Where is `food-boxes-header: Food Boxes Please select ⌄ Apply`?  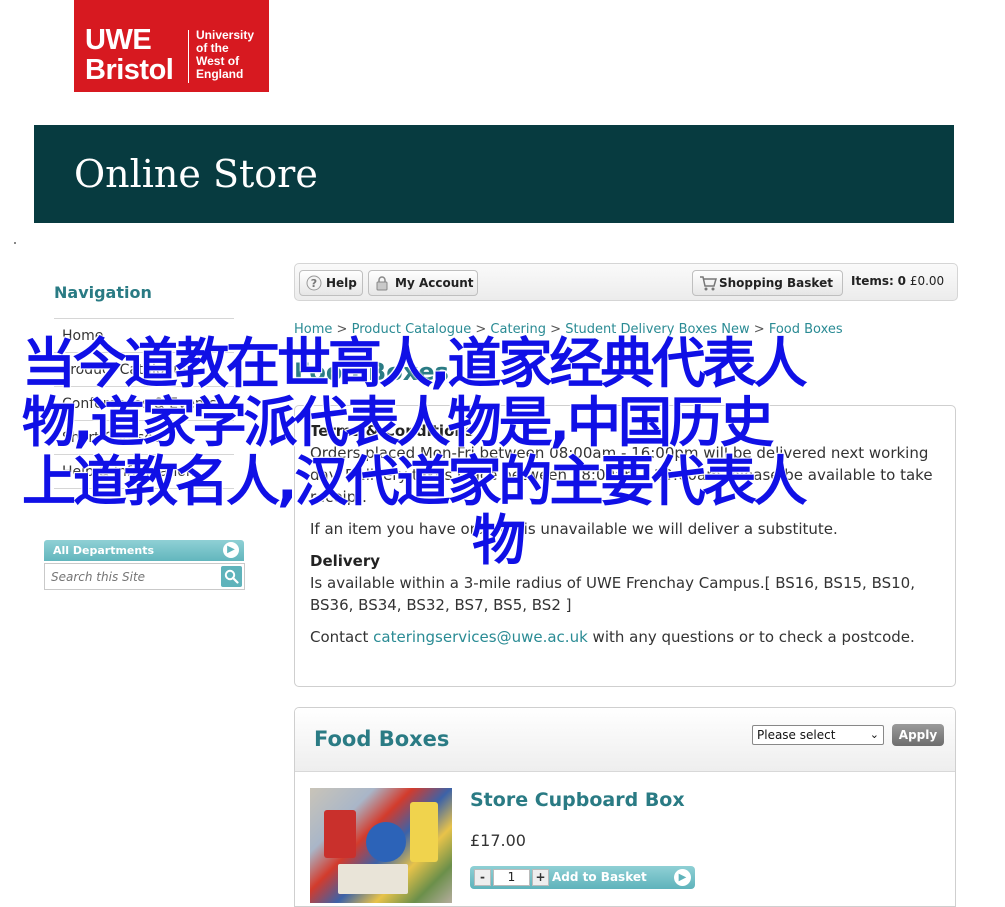
food-boxes-header: Food Boxes Please select ⌄ Apply is located at coordinates (625, 740).